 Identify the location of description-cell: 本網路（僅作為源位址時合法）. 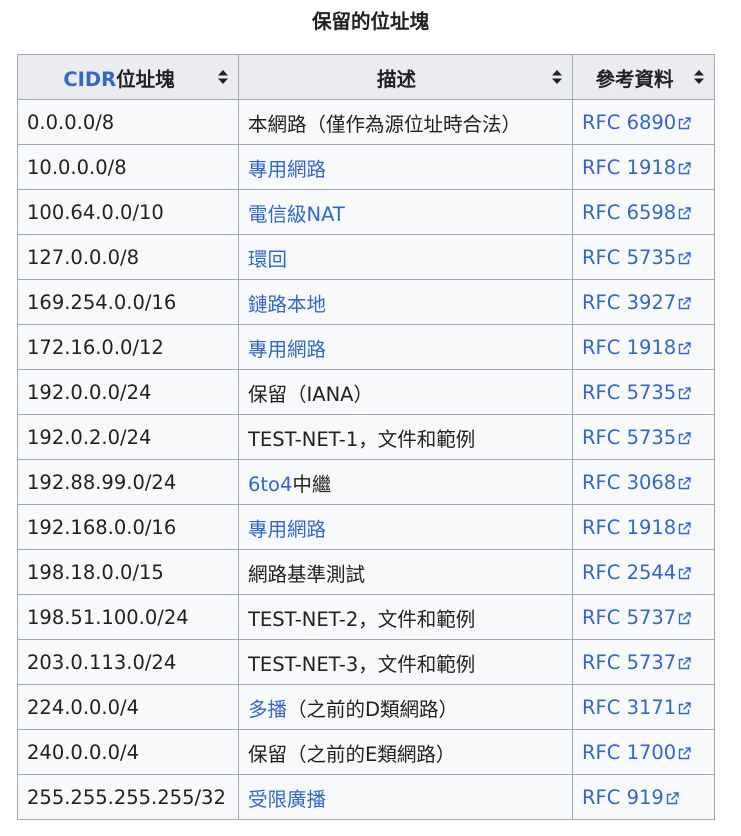
(405, 122).